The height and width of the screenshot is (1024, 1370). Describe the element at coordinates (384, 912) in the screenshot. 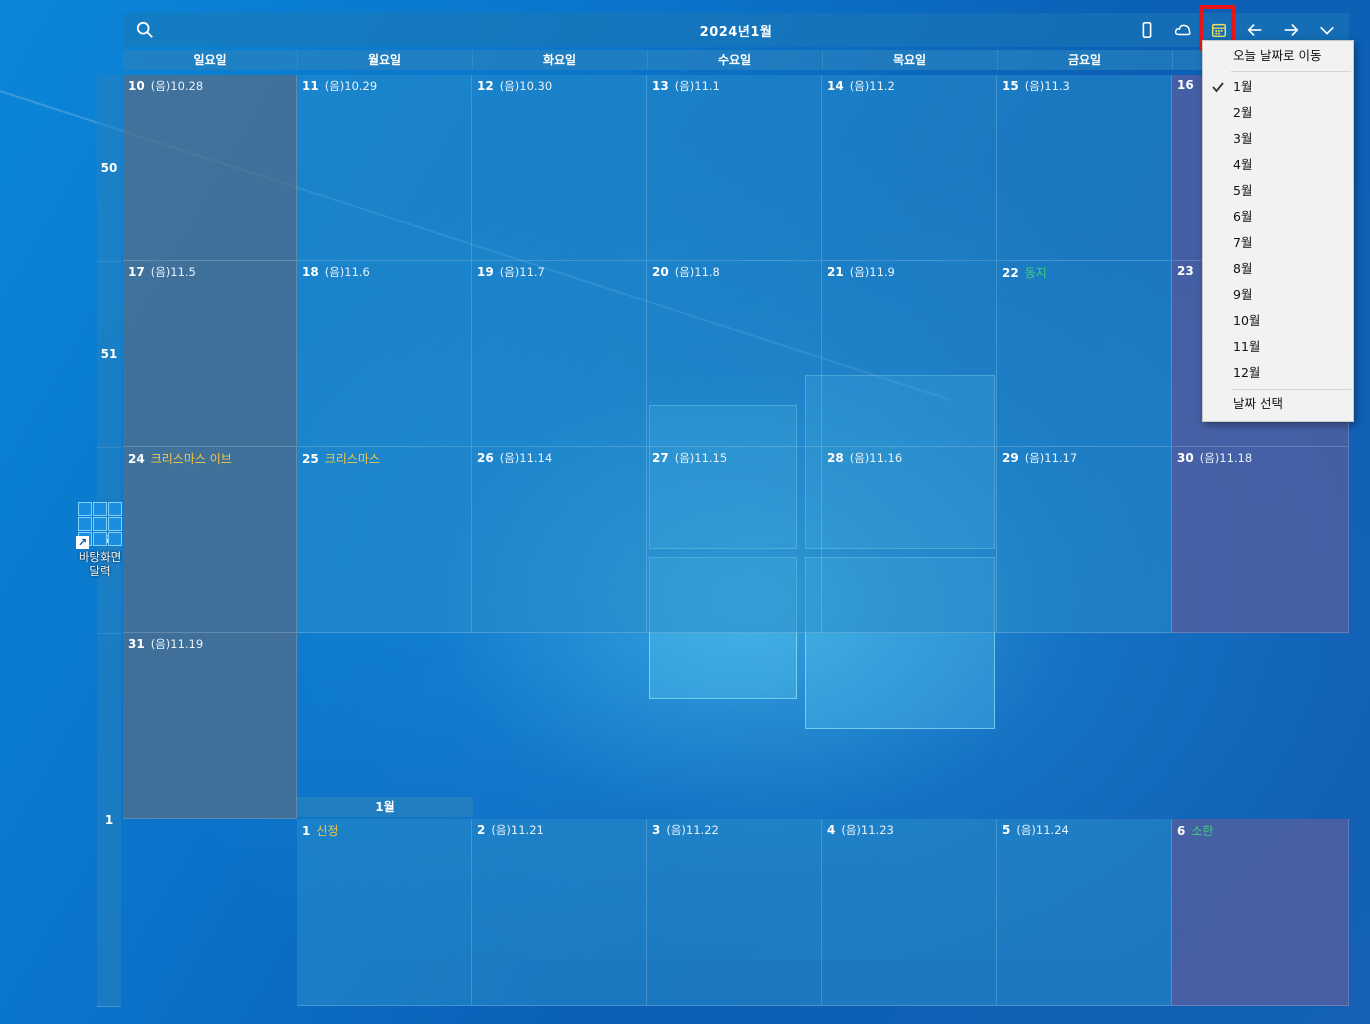

I see `day-cell: 1 신정` at that location.